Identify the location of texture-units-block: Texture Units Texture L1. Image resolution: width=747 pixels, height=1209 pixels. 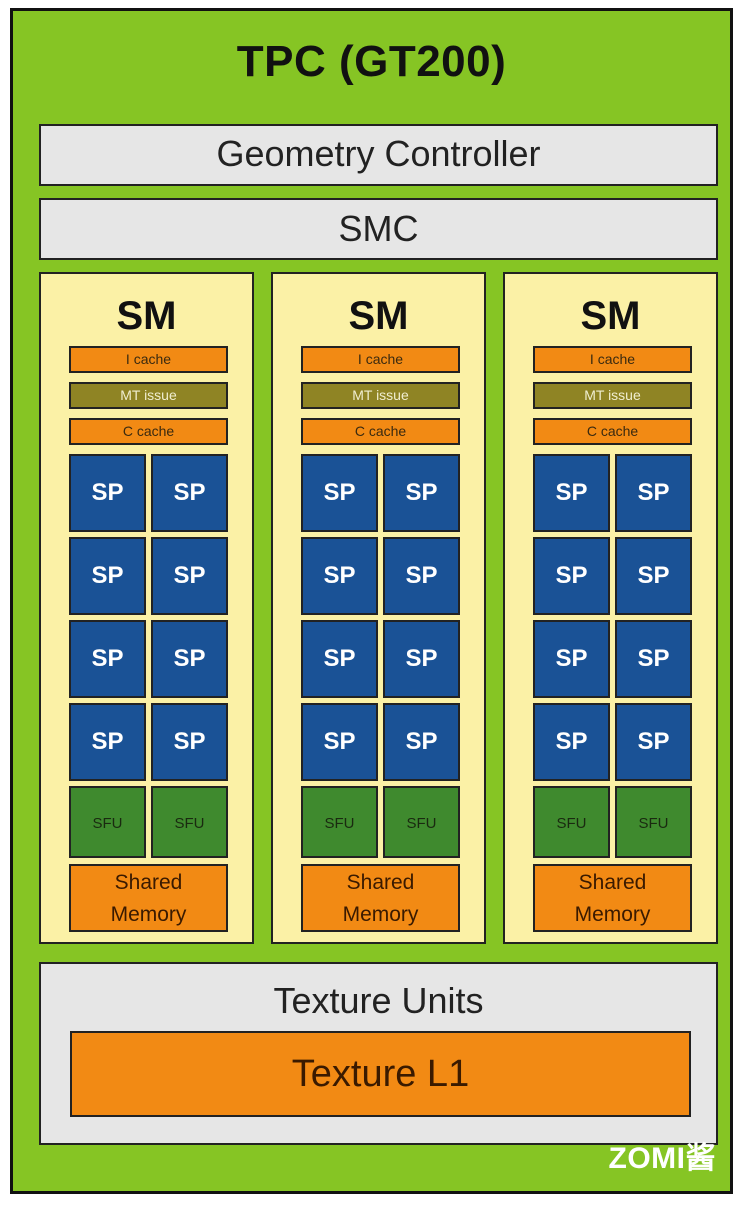
(378, 1053).